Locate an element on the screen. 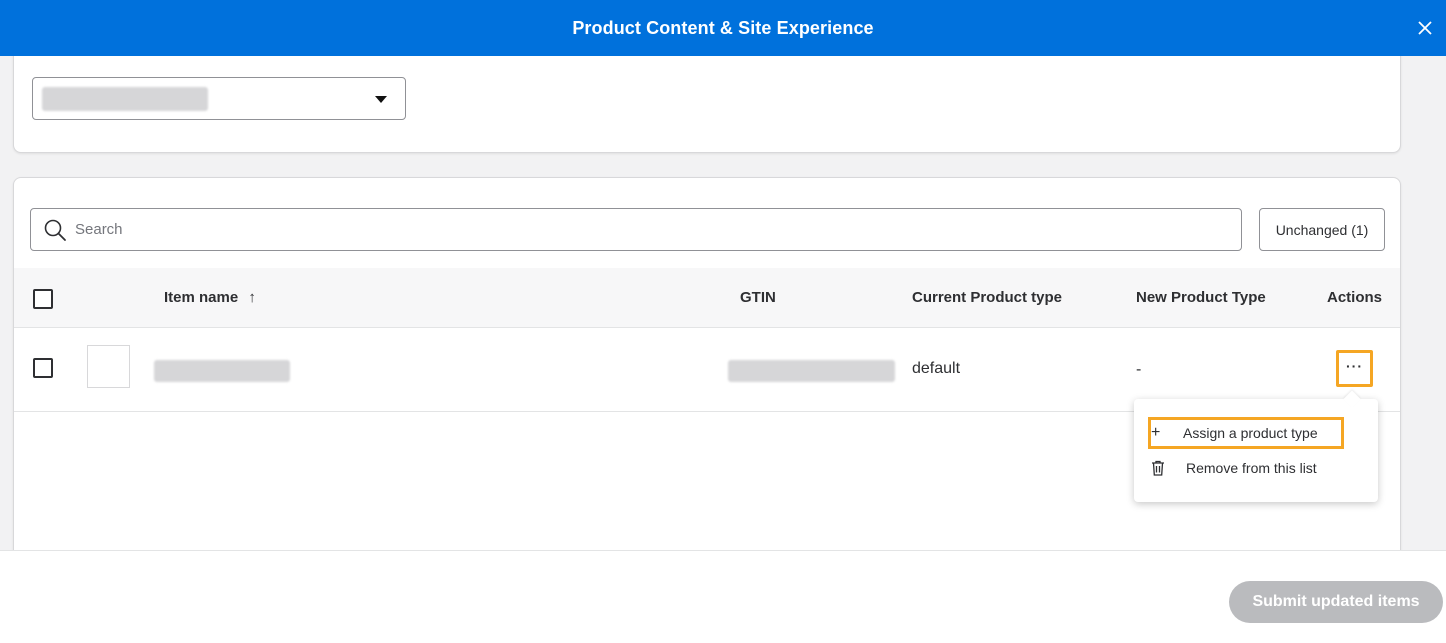  row-actions-button: ··· is located at coordinates (1354, 368).